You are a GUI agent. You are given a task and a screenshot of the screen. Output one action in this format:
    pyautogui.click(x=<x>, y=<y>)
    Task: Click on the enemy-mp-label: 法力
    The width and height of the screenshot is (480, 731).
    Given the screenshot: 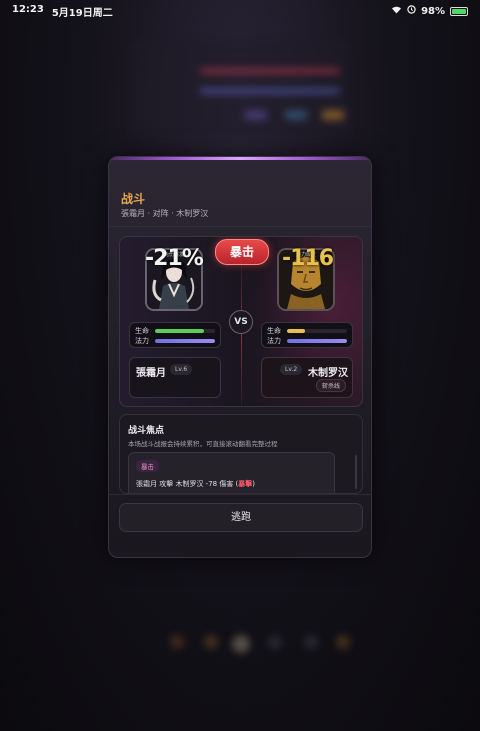 What is the action you would take?
    pyautogui.click(x=274, y=341)
    